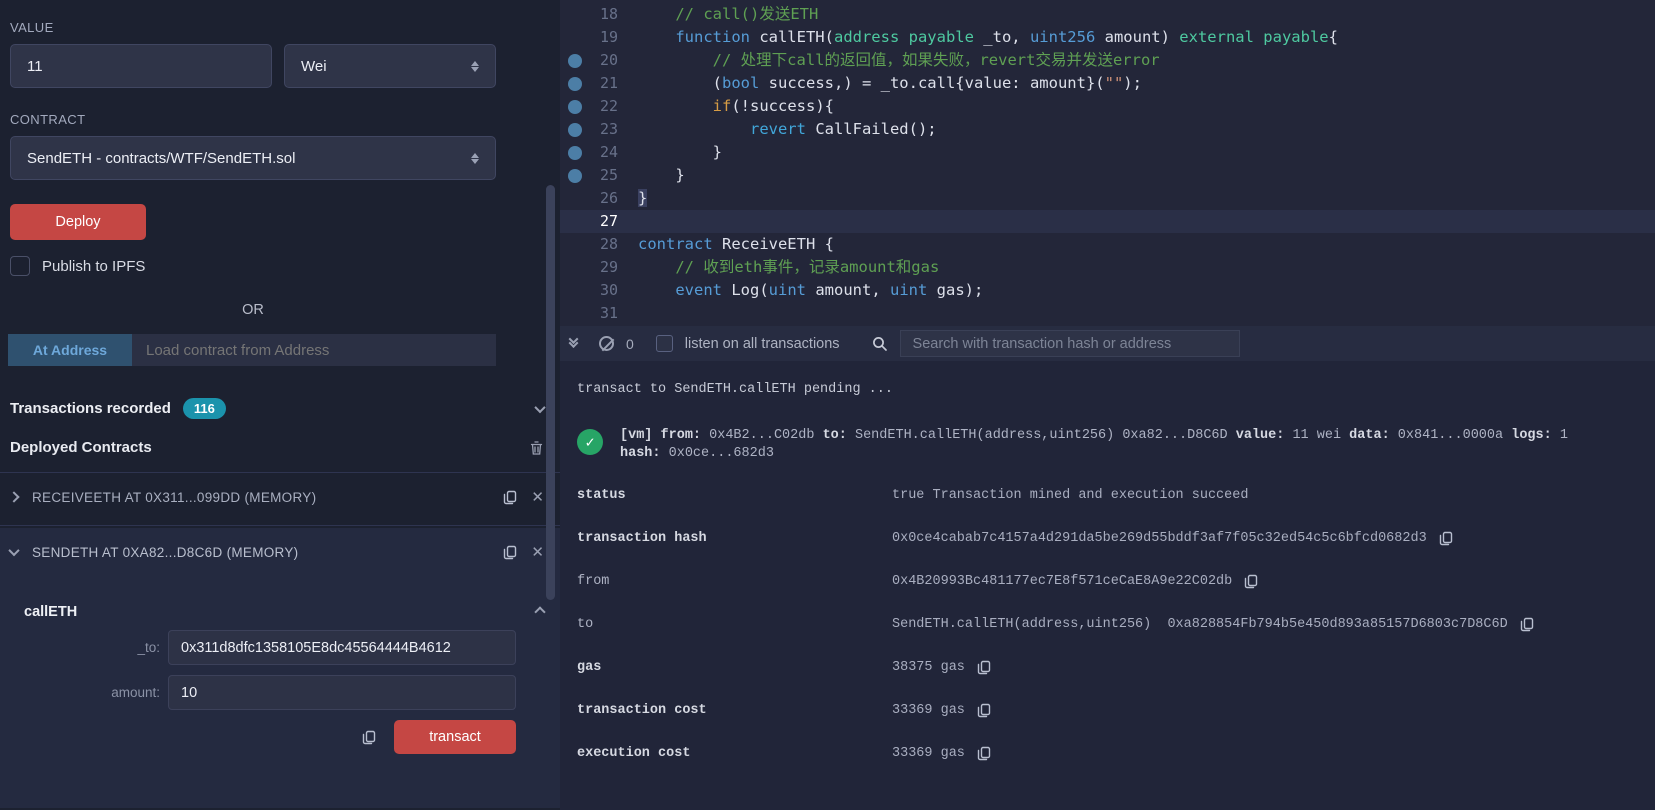 Image resolution: width=1655 pixels, height=810 pixels. What do you see at coordinates (536, 448) in the screenshot?
I see `trash-icon` at bounding box center [536, 448].